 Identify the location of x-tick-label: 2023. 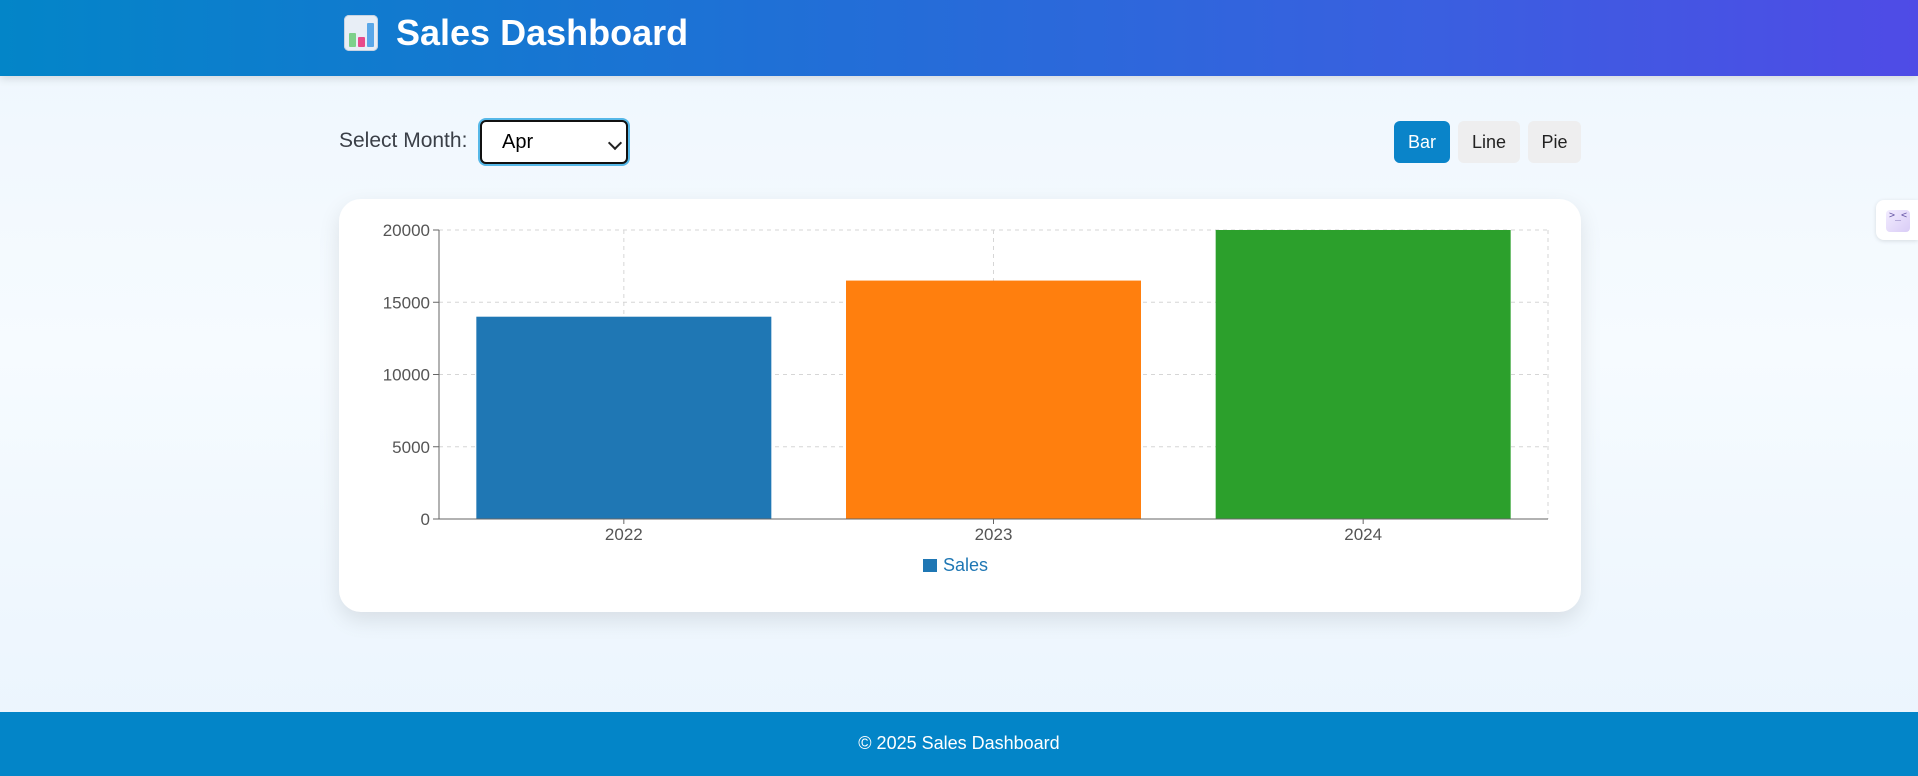
(994, 534).